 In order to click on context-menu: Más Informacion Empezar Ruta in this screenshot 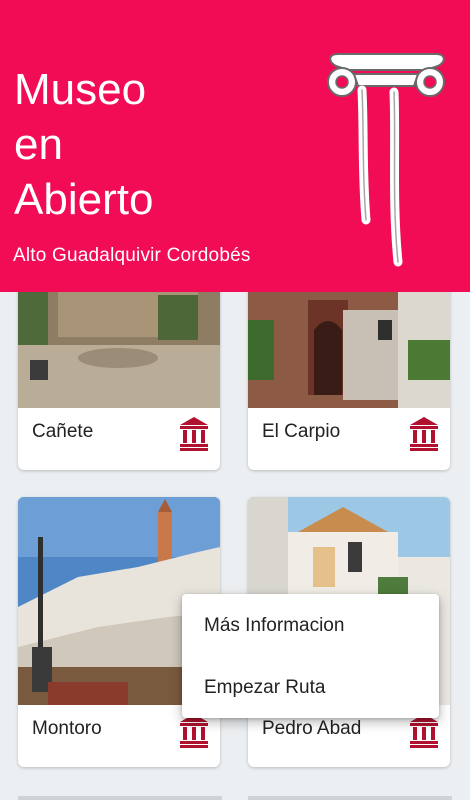, I will do `click(310, 656)`.